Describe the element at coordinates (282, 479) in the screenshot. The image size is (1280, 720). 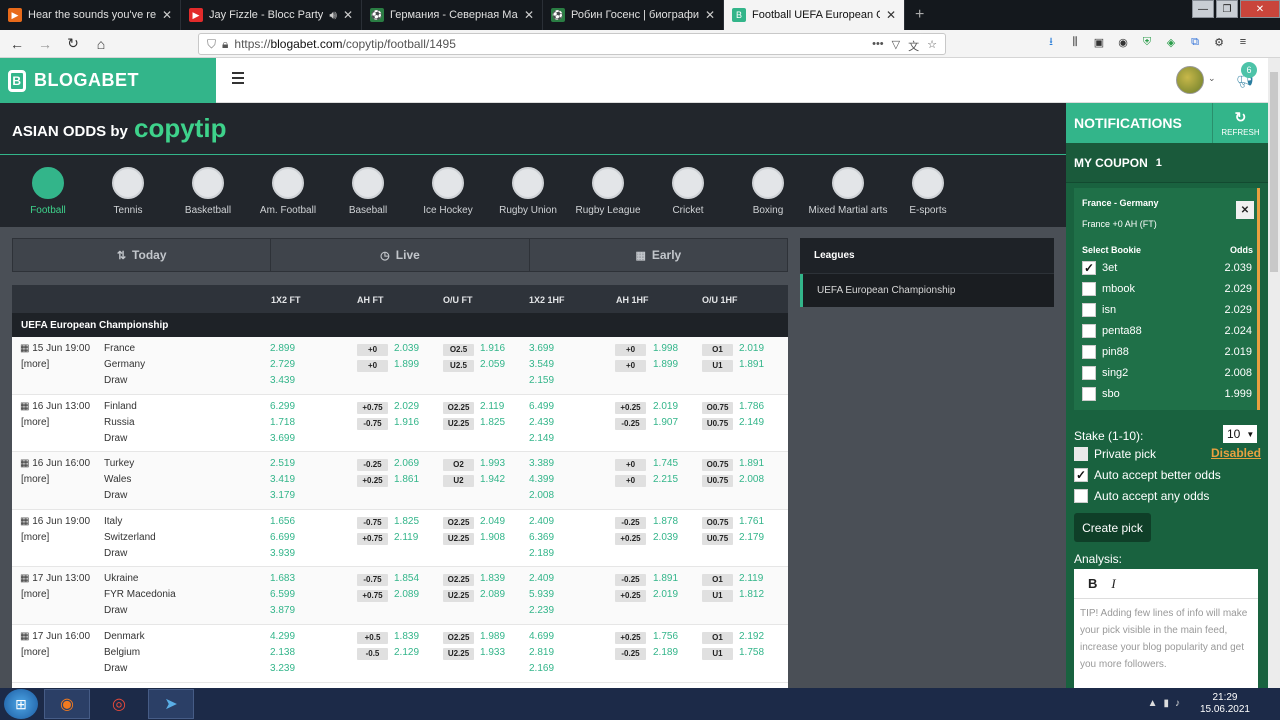
I see `odds-value: 3.419` at that location.